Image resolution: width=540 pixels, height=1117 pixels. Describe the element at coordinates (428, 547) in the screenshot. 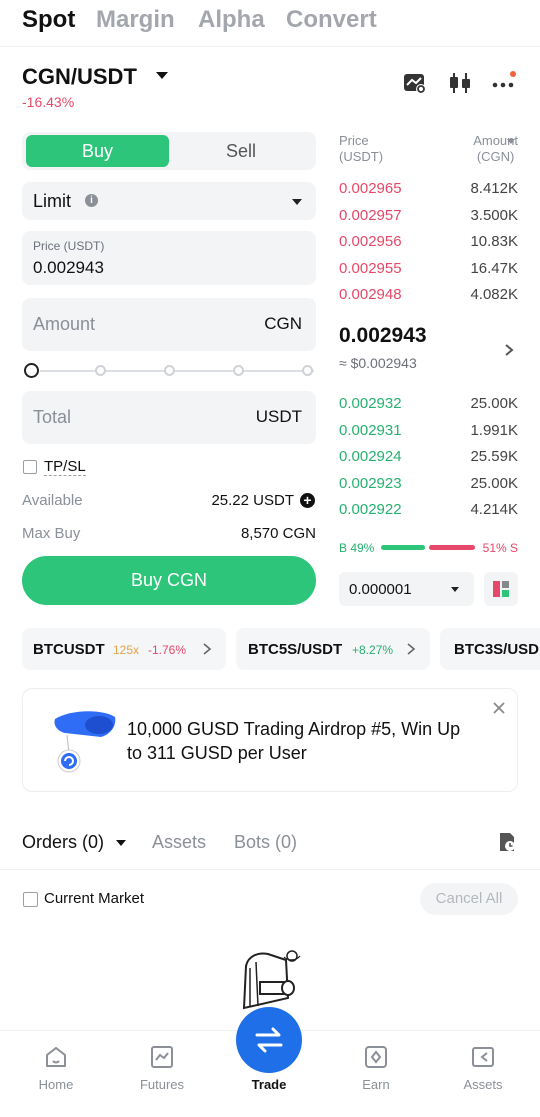

I see `ratio-bar` at that location.